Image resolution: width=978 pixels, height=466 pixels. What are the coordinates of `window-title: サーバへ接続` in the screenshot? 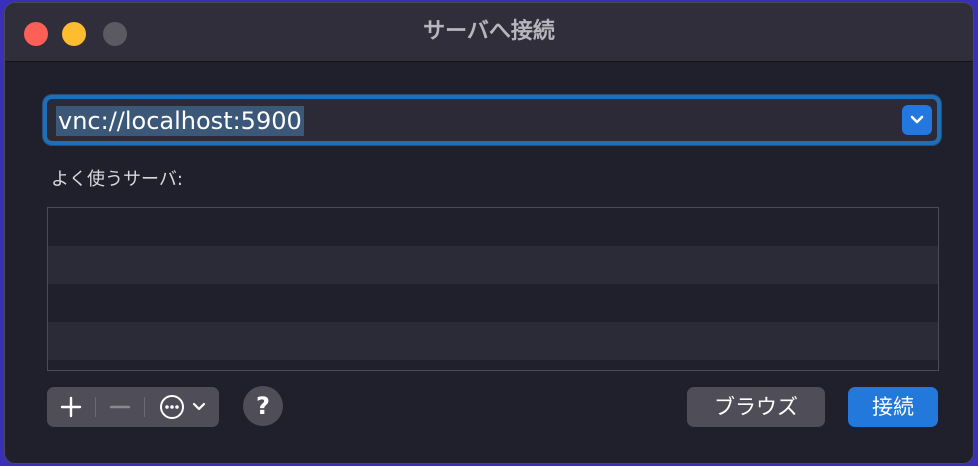 It's located at (489, 31).